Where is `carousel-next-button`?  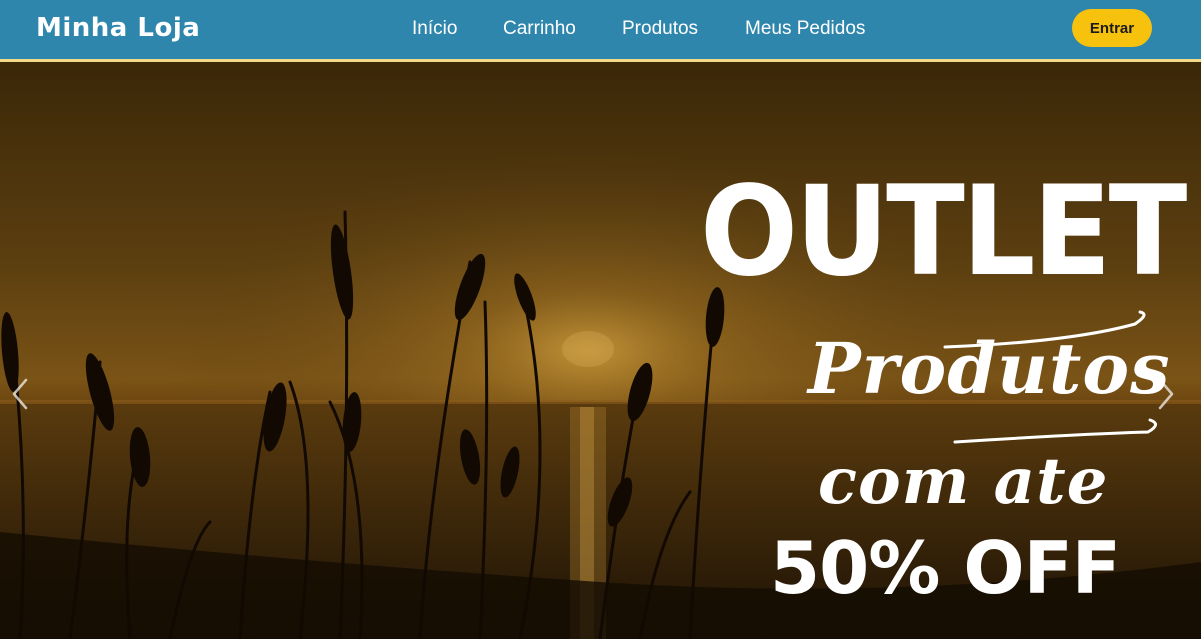
carousel-next-button is located at coordinates (1166, 394).